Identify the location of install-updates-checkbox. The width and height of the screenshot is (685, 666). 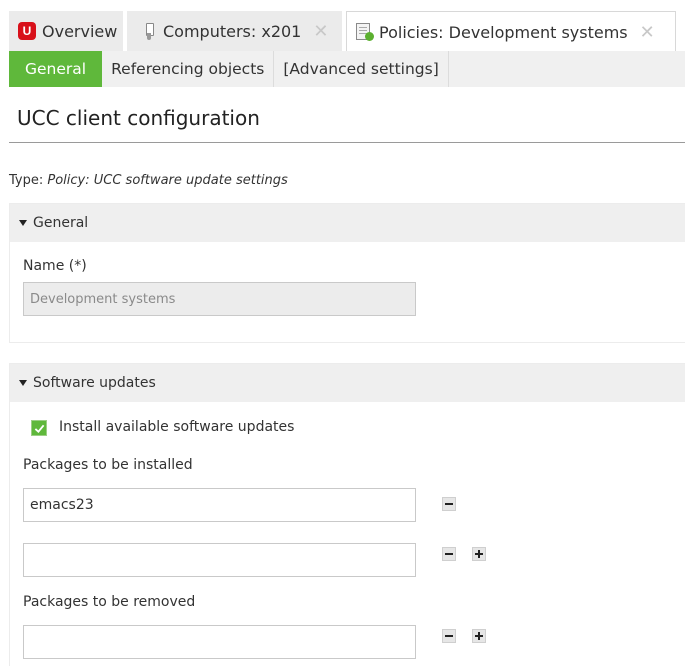
(39, 428).